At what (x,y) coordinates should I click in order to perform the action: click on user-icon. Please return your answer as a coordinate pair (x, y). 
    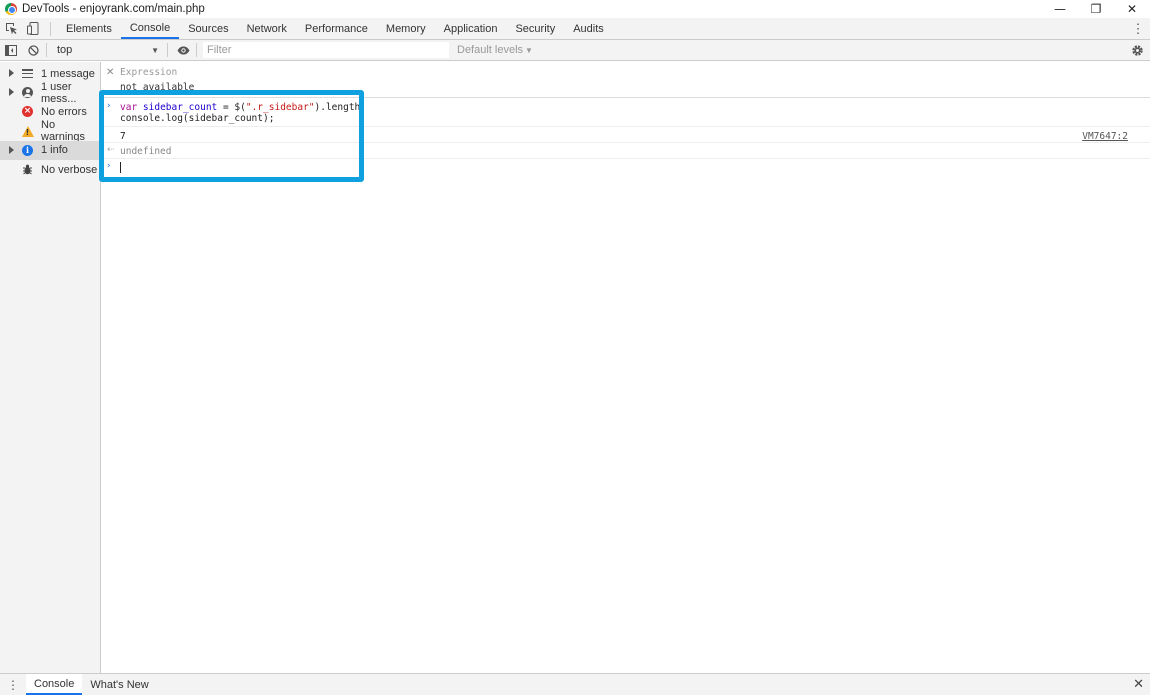
    Looking at the image, I should click on (27, 92).